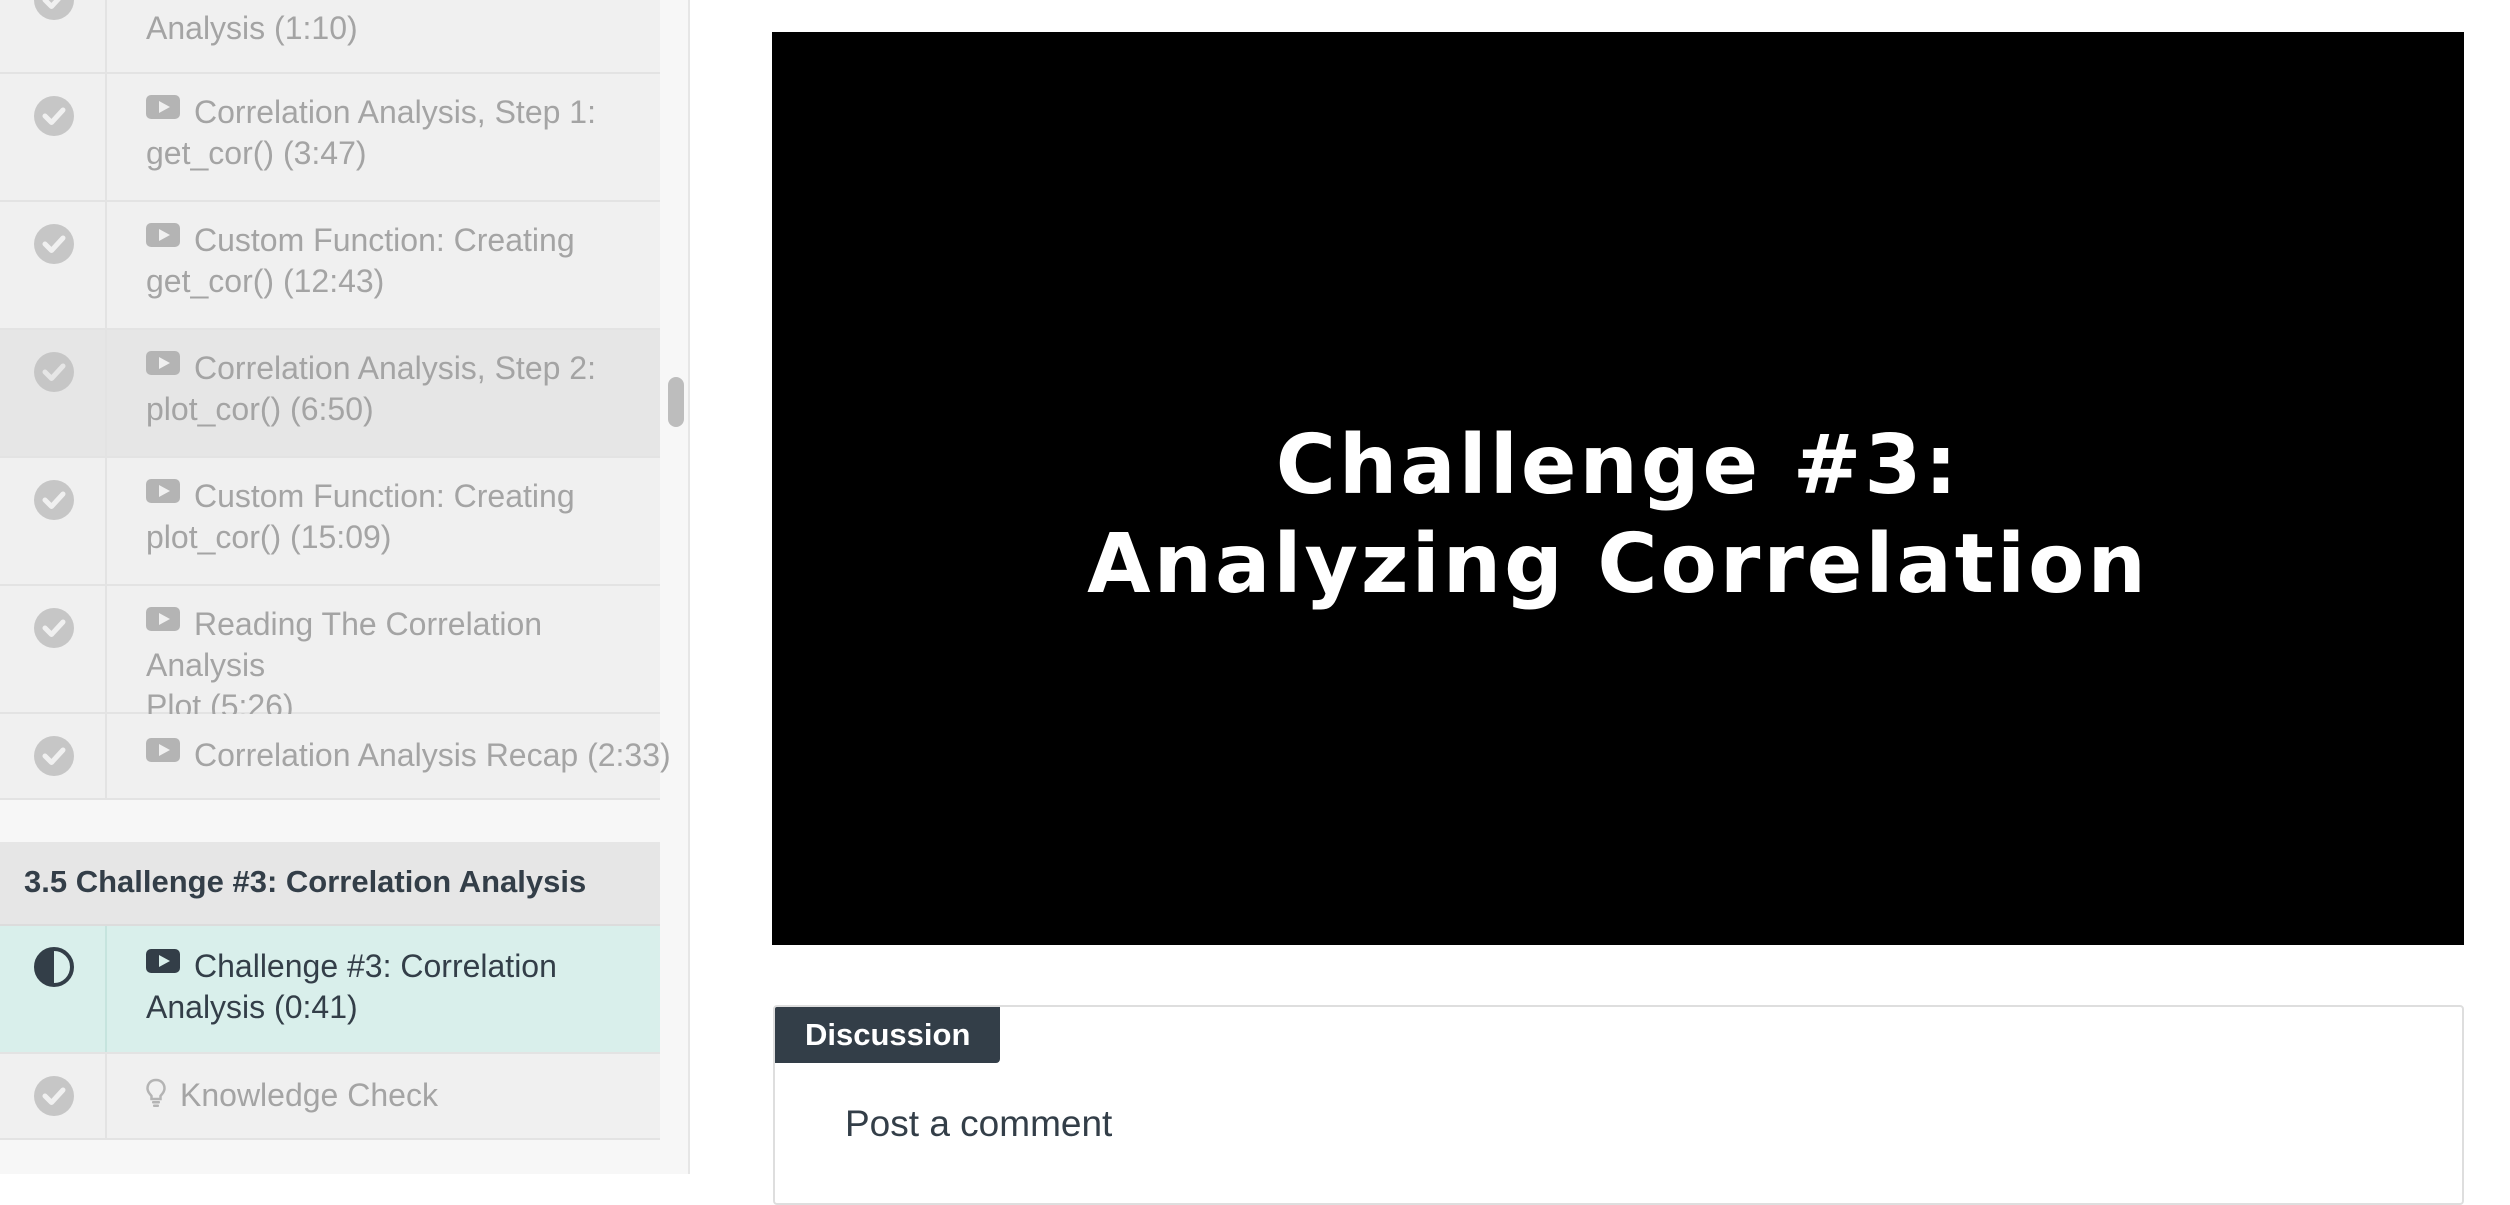 This screenshot has width=2510, height=1205. Describe the element at coordinates (399, 28) in the screenshot. I see `lecture-title: Analysis (1:10)` at that location.